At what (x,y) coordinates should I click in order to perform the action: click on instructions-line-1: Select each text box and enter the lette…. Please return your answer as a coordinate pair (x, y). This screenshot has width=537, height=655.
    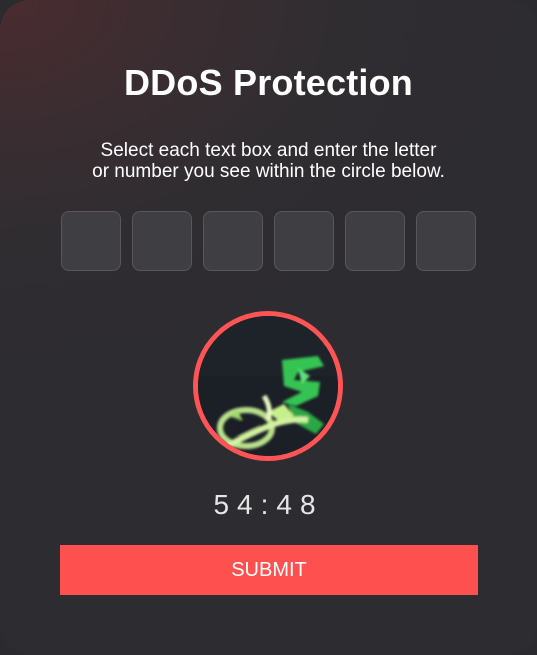
    Looking at the image, I should click on (268, 150).